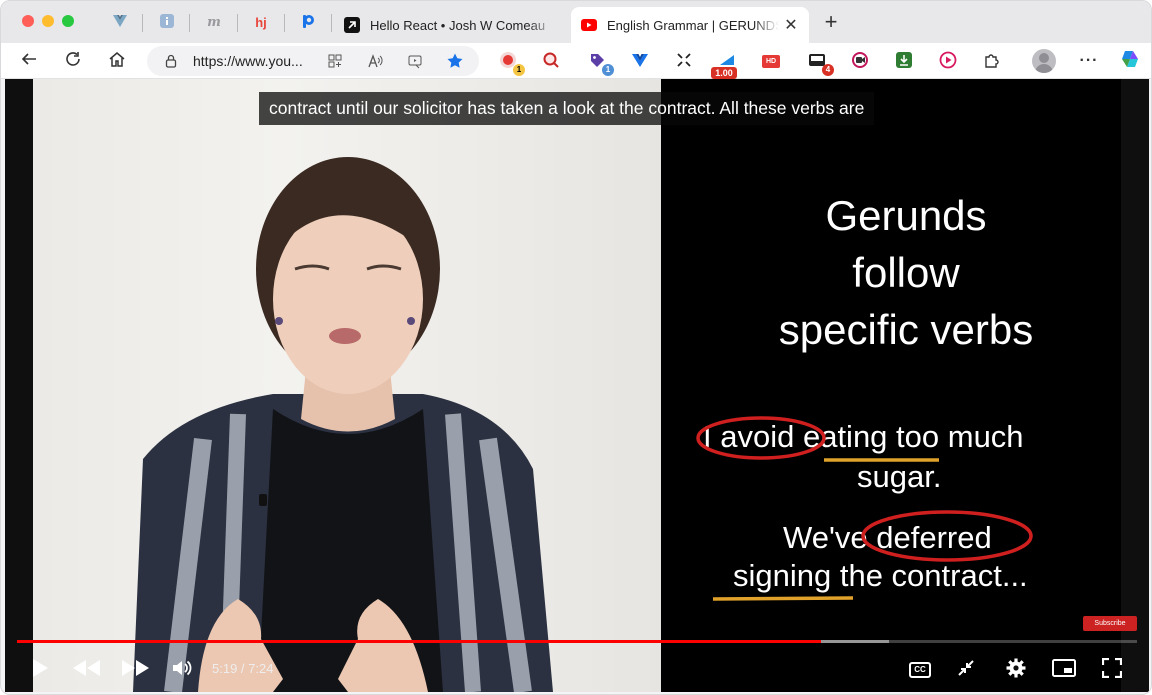 The width and height of the screenshot is (1152, 695). I want to click on fullscreen-button, so click(1112, 670).